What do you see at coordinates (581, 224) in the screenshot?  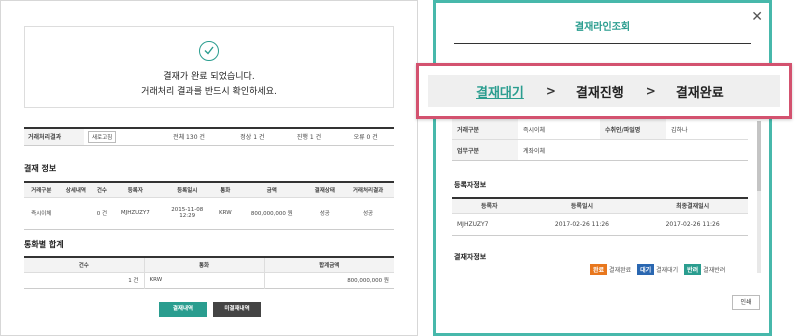 I see `cell-reg-date: 2017-02-26 11:26` at bounding box center [581, 224].